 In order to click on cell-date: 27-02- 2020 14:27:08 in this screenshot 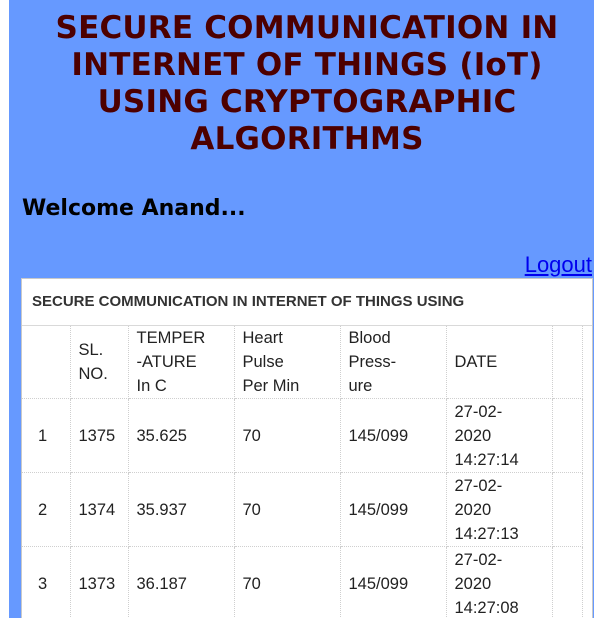, I will do `click(499, 582)`.